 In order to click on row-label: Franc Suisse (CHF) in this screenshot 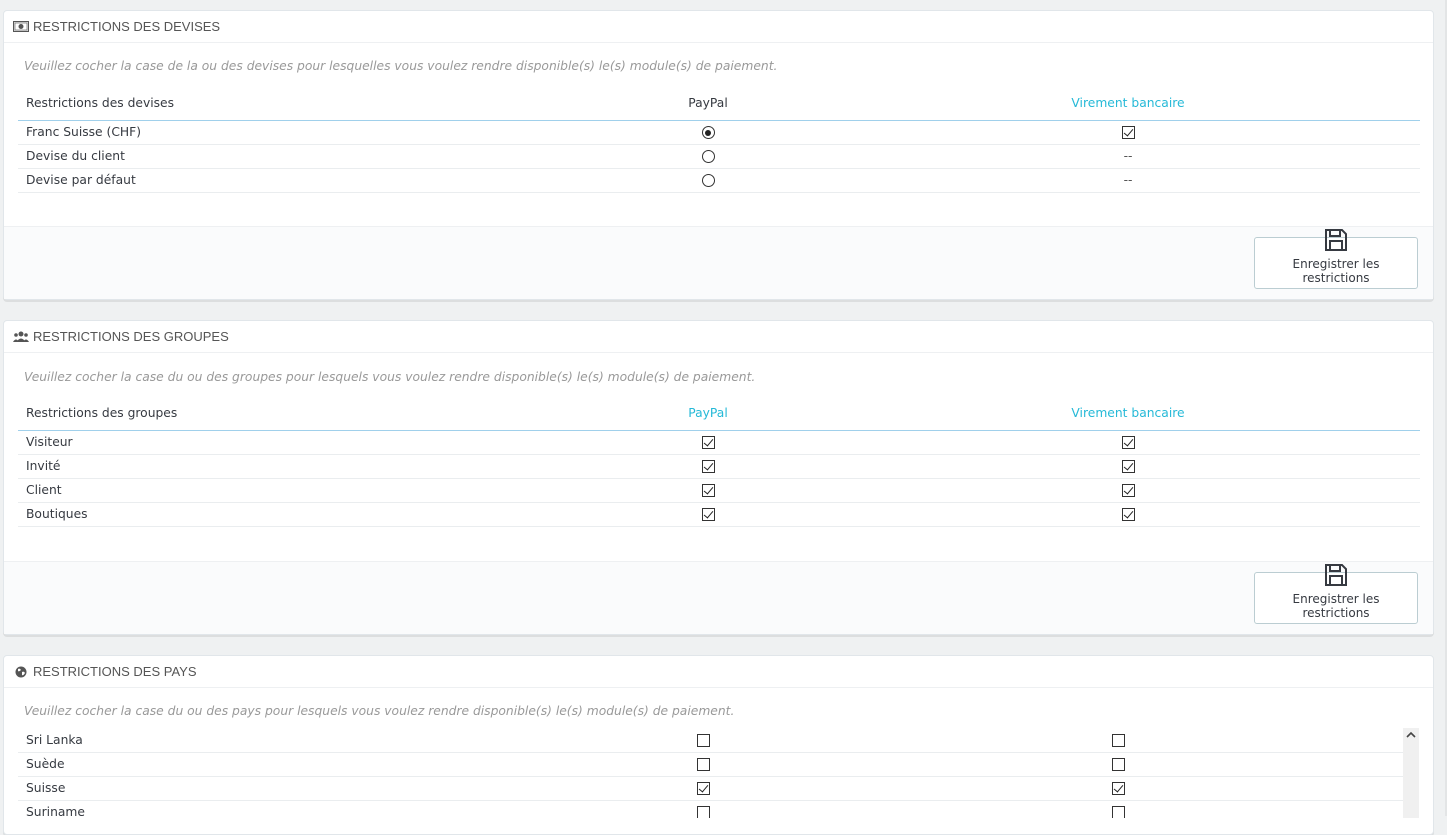, I will do `click(238, 132)`.